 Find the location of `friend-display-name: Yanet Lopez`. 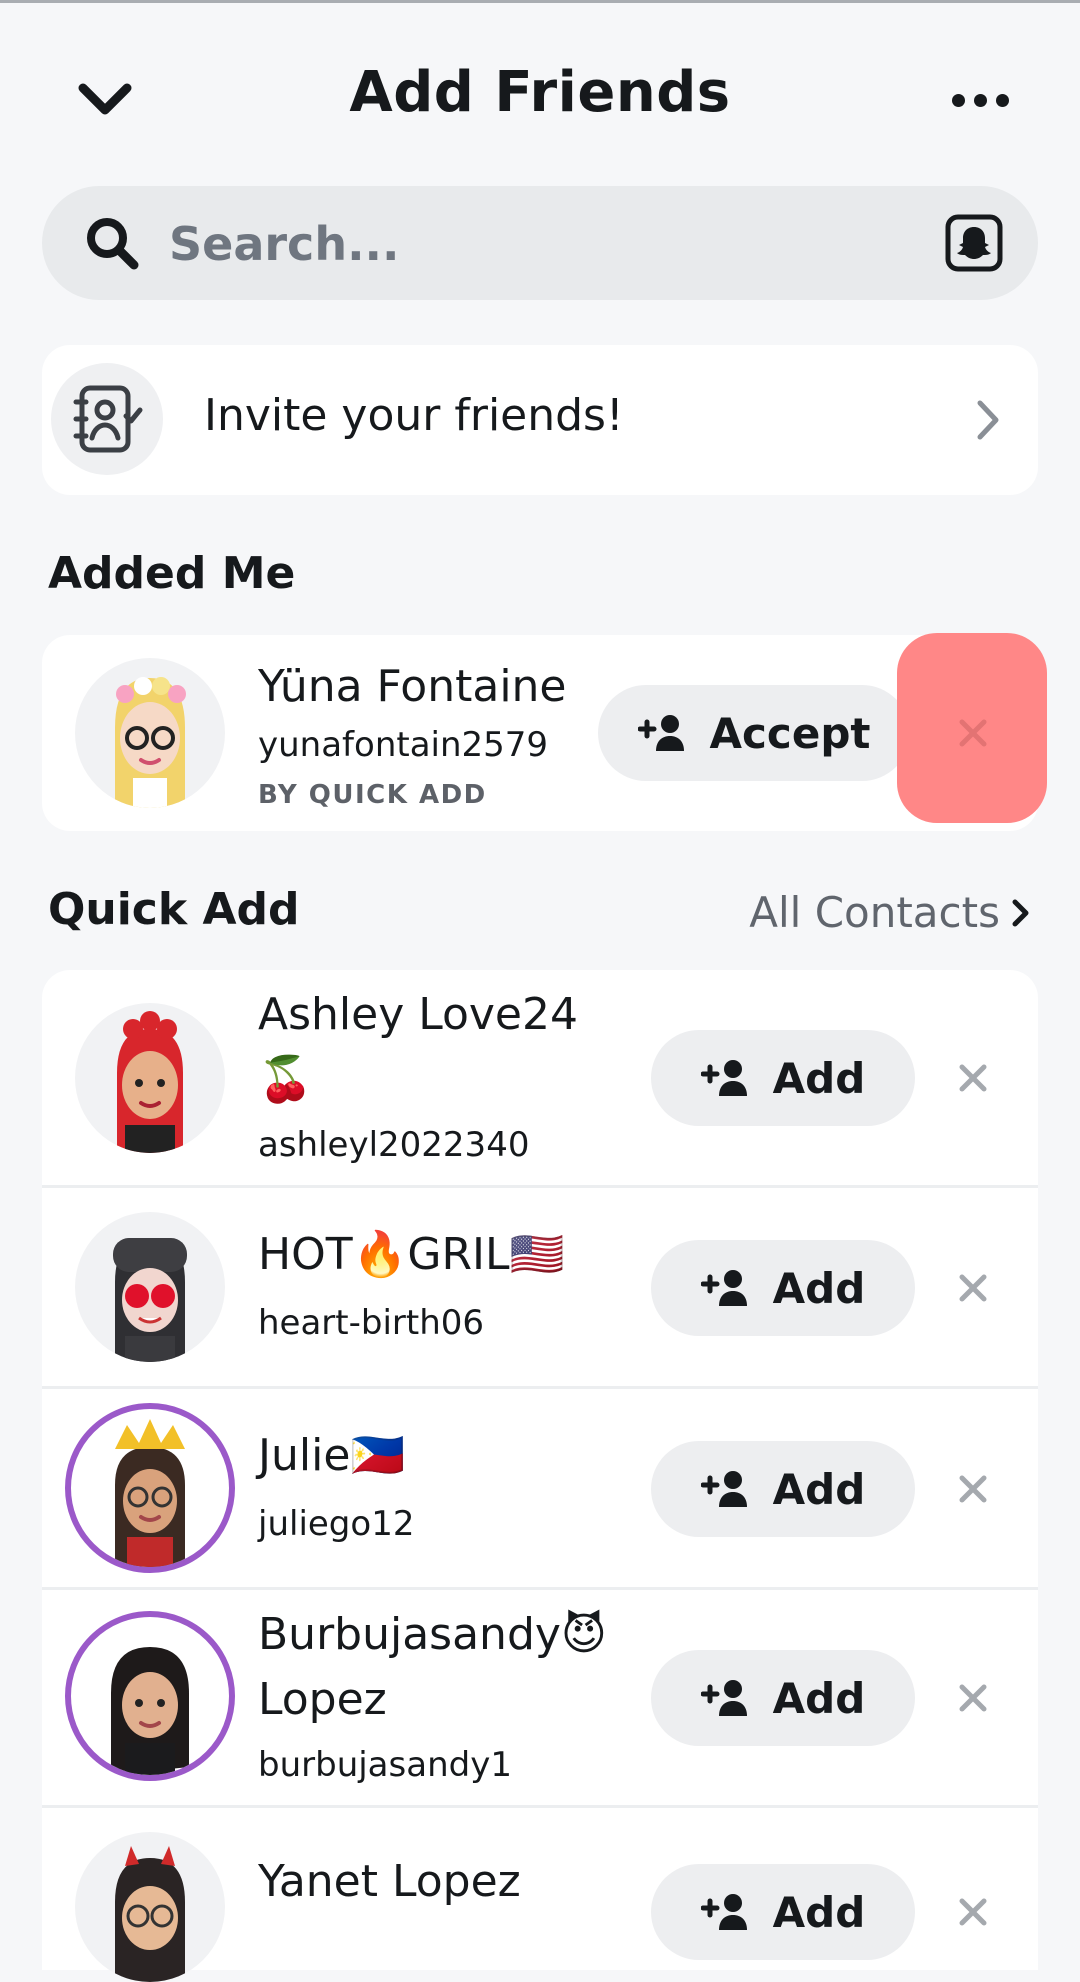

friend-display-name: Yanet Lopez is located at coordinates (389, 1881).